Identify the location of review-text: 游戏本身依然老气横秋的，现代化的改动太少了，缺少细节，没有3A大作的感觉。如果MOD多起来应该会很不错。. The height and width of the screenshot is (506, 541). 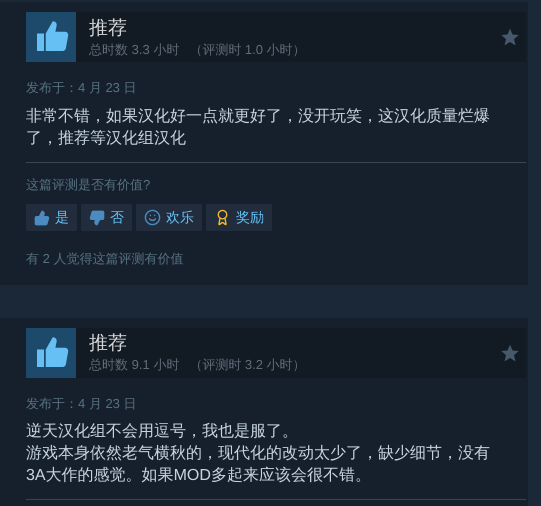
(258, 465).